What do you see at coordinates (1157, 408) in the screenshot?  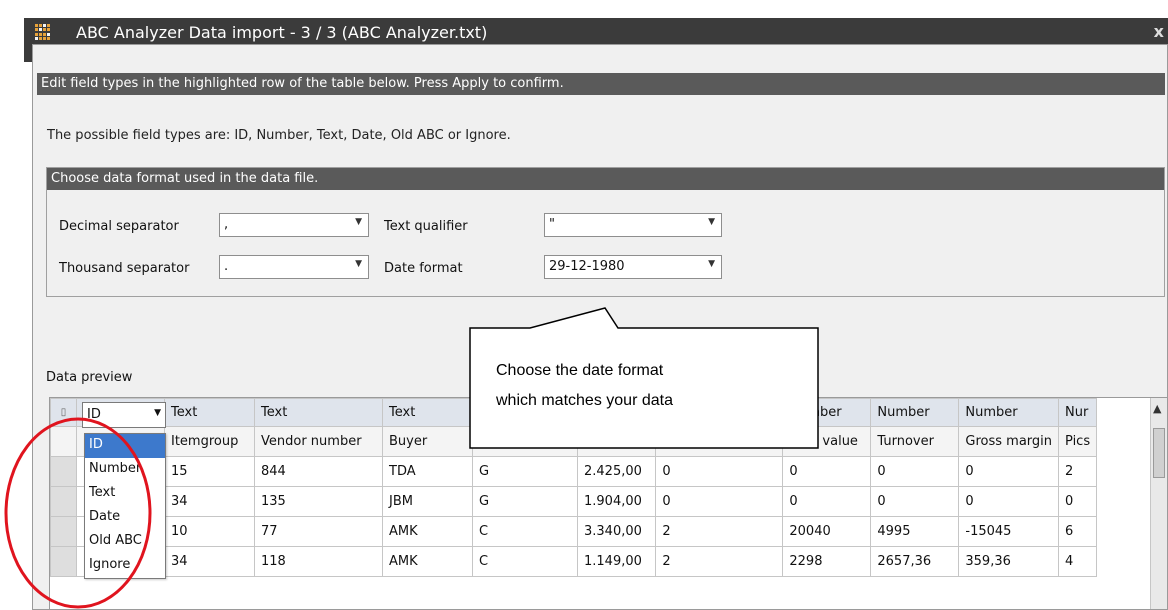 I see `scroll-up-icon: ▲` at bounding box center [1157, 408].